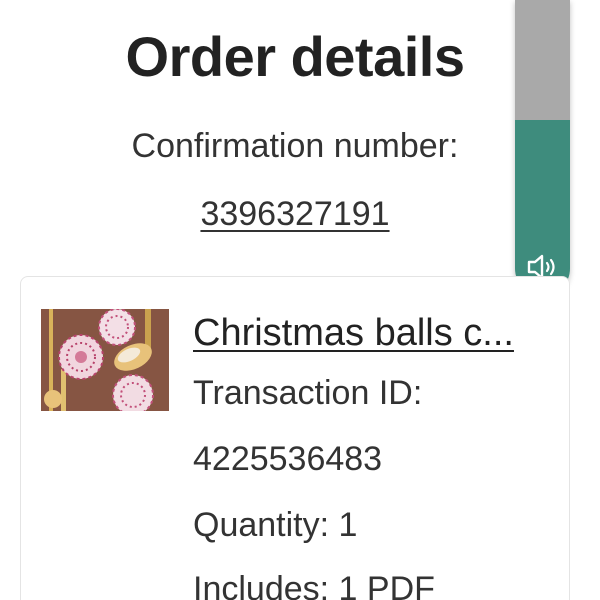  I want to click on confirmation-number-link: 3396327191, so click(294, 214).